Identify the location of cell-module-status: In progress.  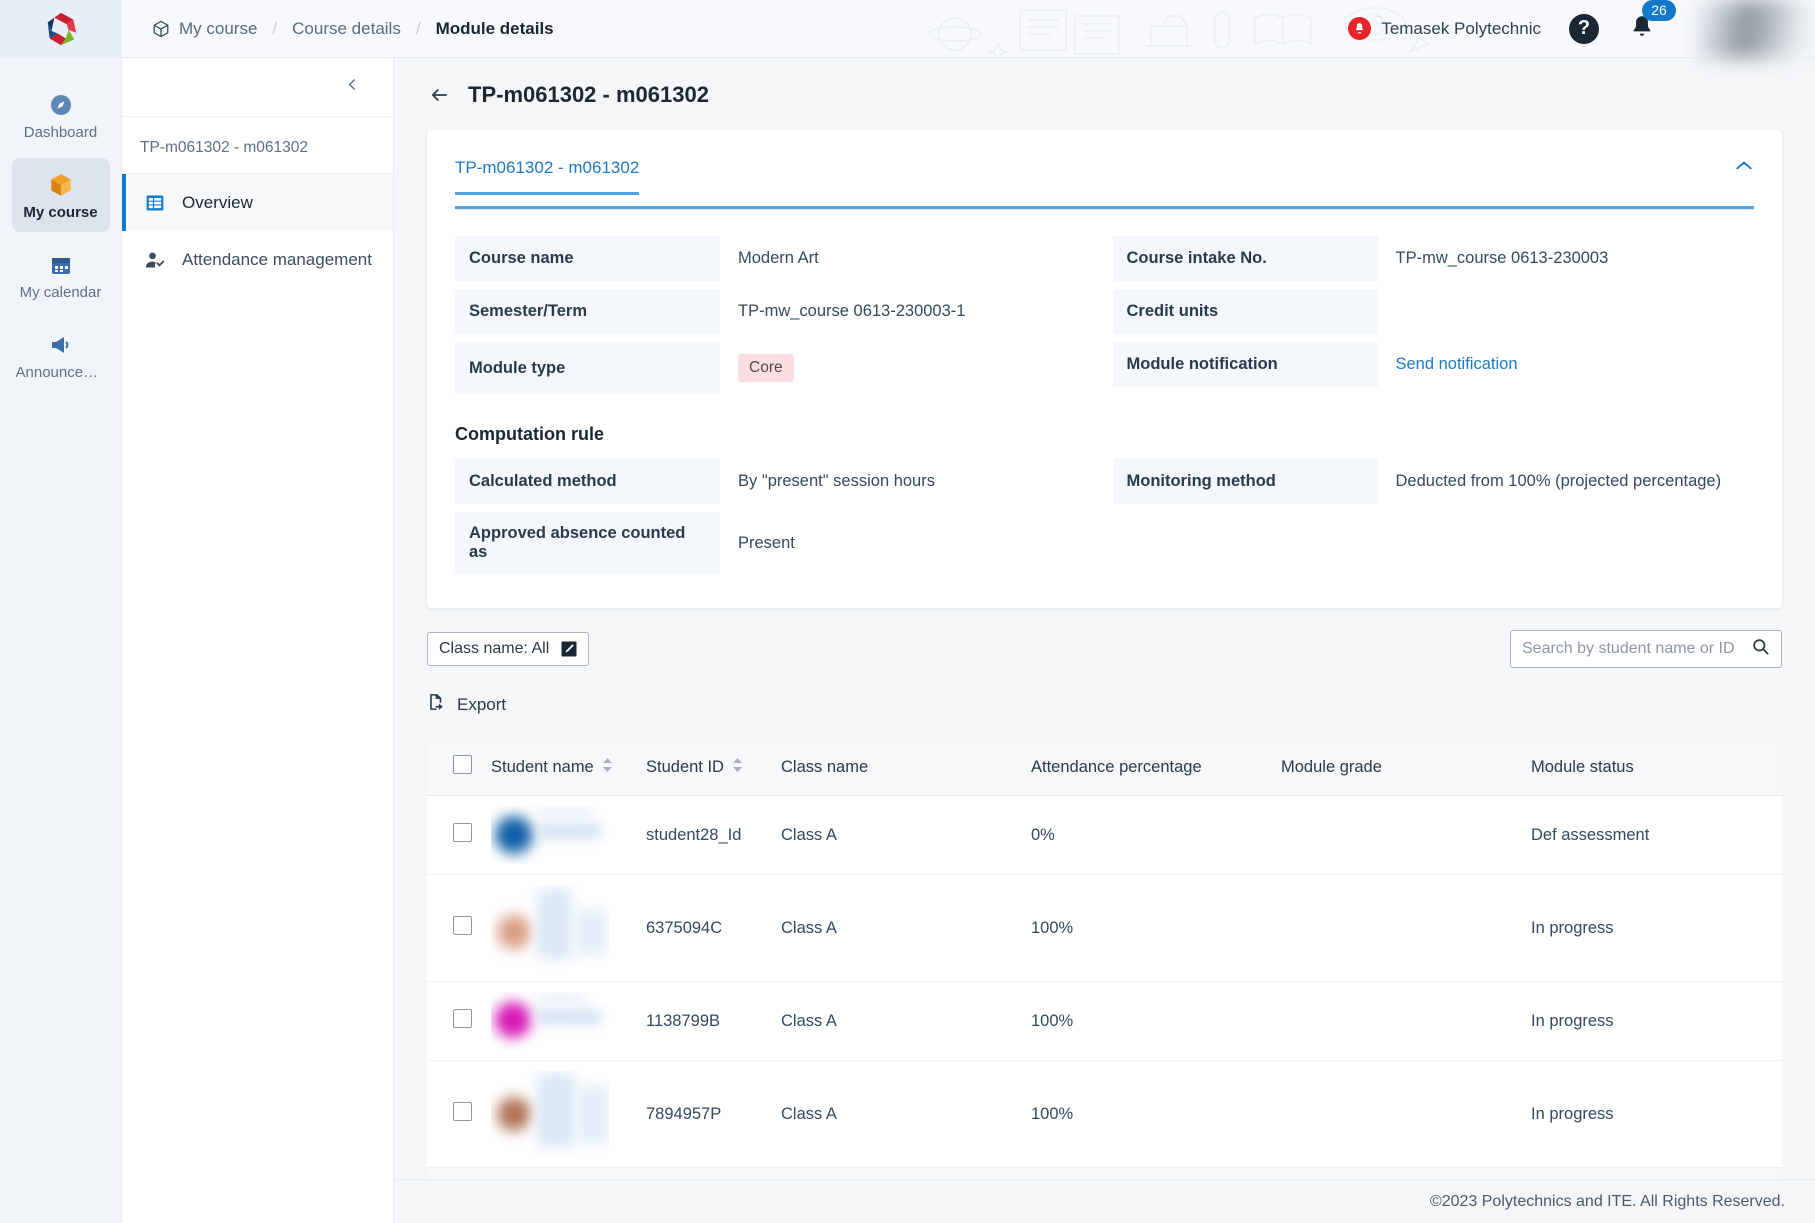
(1652, 1114).